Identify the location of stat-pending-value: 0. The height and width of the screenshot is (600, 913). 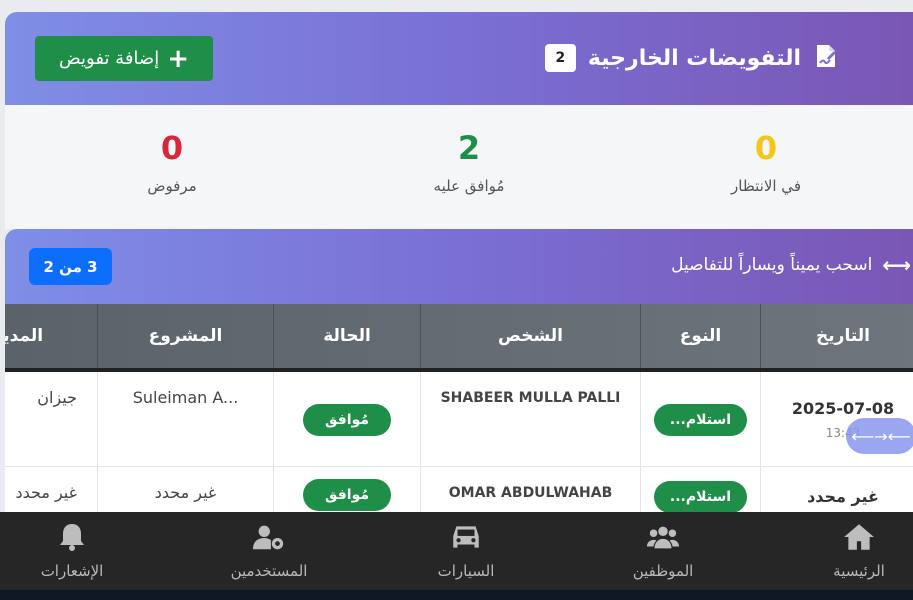
(766, 148).